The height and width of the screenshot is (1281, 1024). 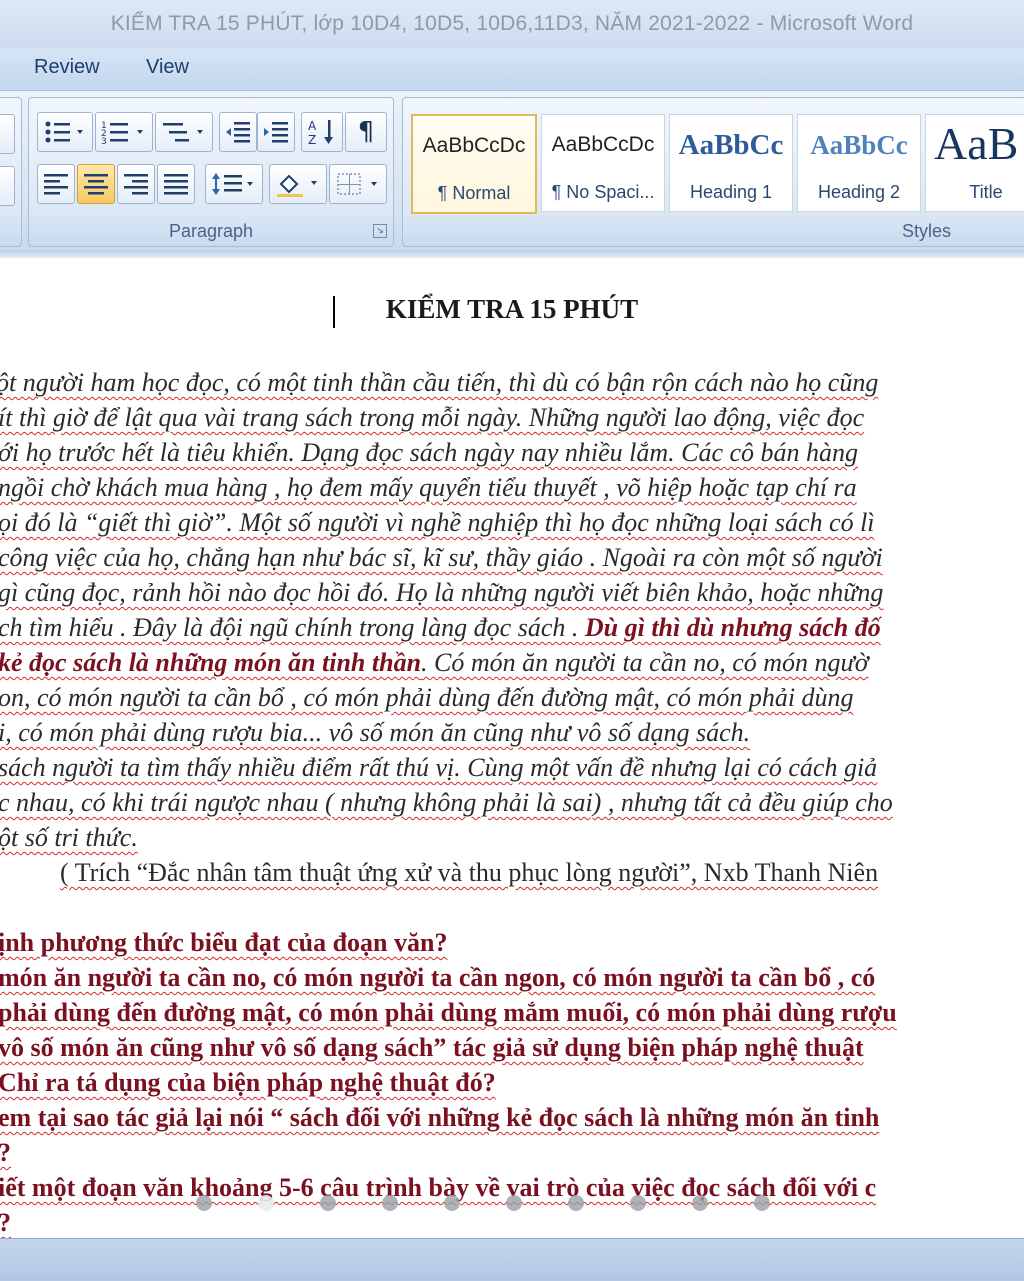 I want to click on align-left-button, so click(x=56, y=184).